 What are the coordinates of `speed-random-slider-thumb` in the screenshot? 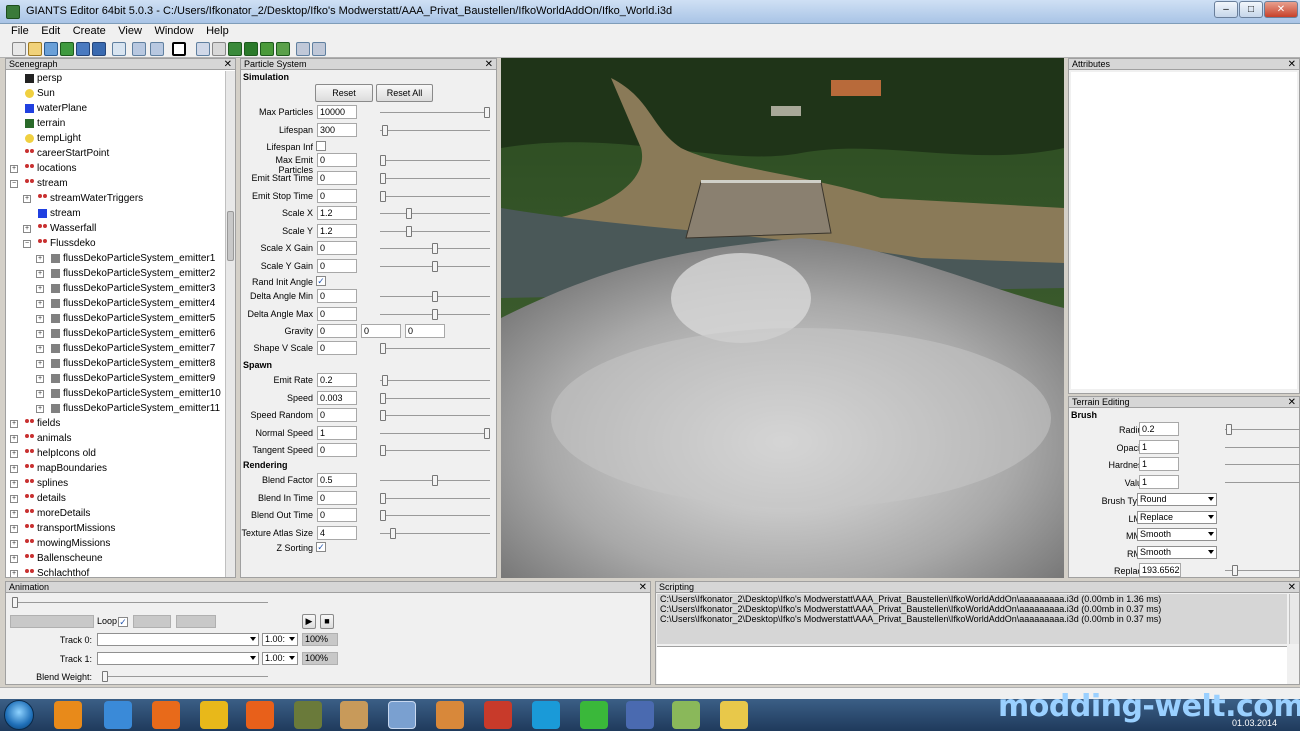 It's located at (383, 415).